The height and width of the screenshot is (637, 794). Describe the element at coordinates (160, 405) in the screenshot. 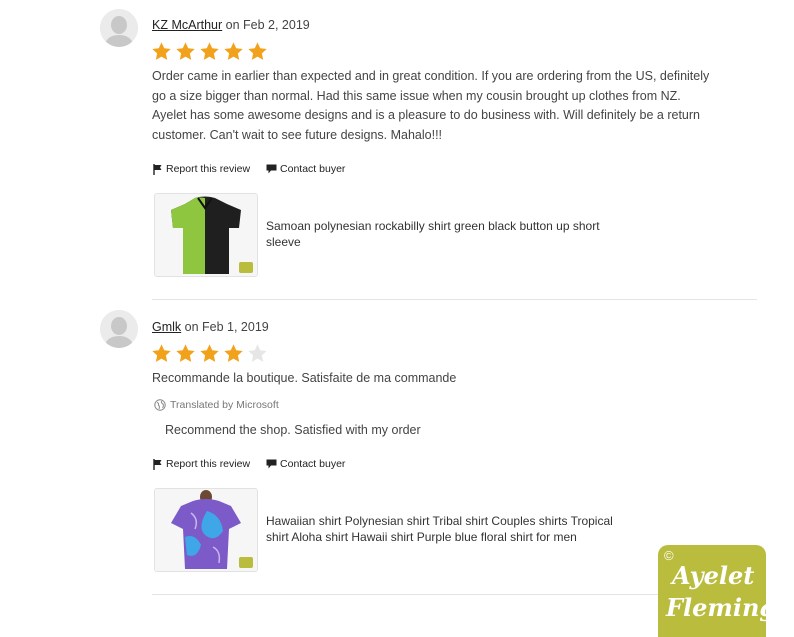

I see `globe-icon` at that location.